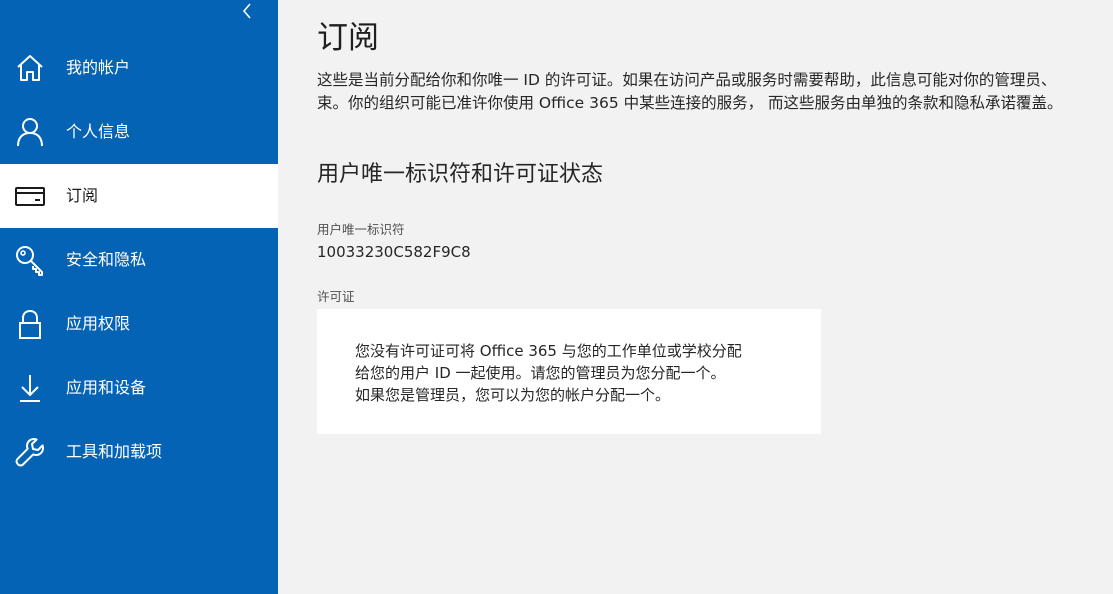  What do you see at coordinates (540, 373) in the screenshot?
I see `license-message-line: 给您的用户 ID 一起使用。请您的管理员为您分配一个。` at bounding box center [540, 373].